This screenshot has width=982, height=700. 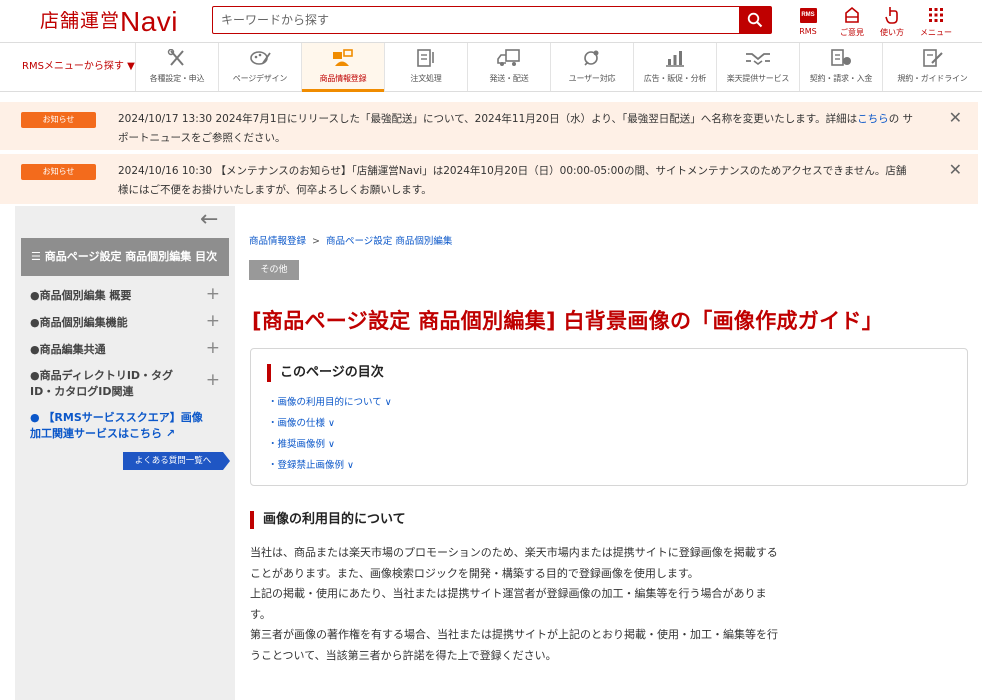 I want to click on site-logo: 店舗運営Navi, so click(x=109, y=22).